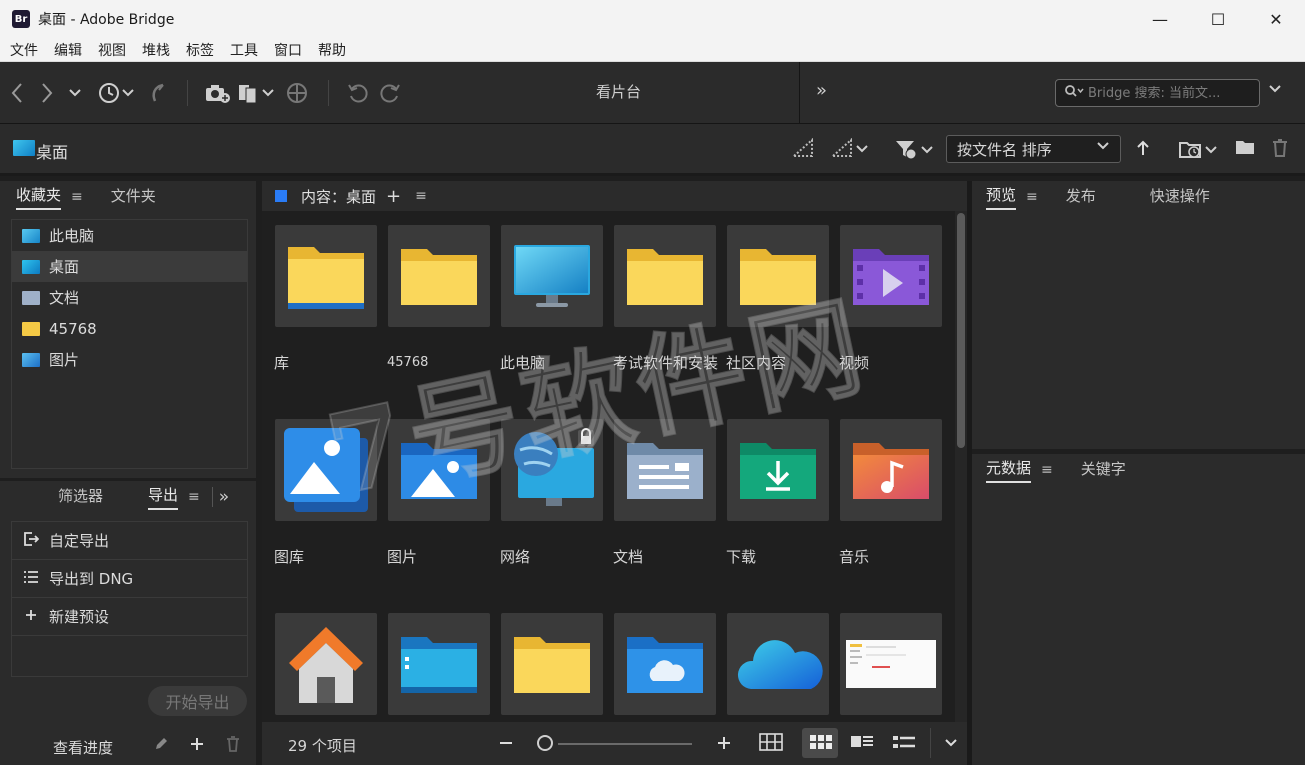 The width and height of the screenshot is (1305, 765). I want to click on thumb-gallery, so click(326, 470).